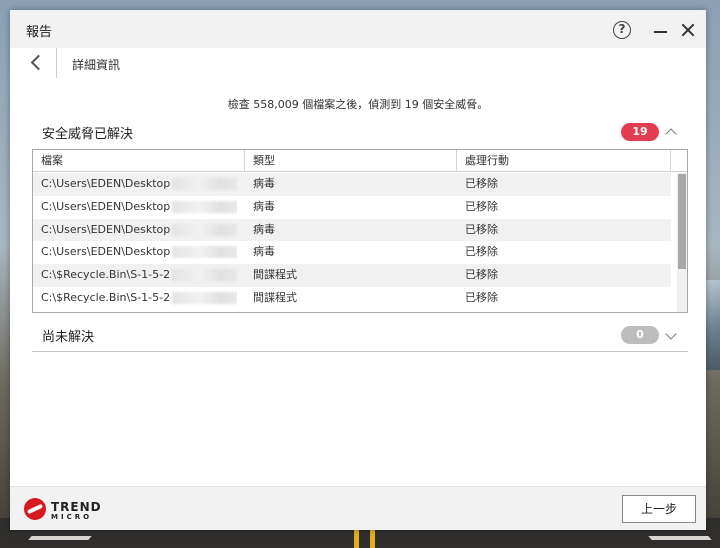 The height and width of the screenshot is (548, 720). What do you see at coordinates (671, 334) in the screenshot?
I see `chevron-down-icon` at bounding box center [671, 334].